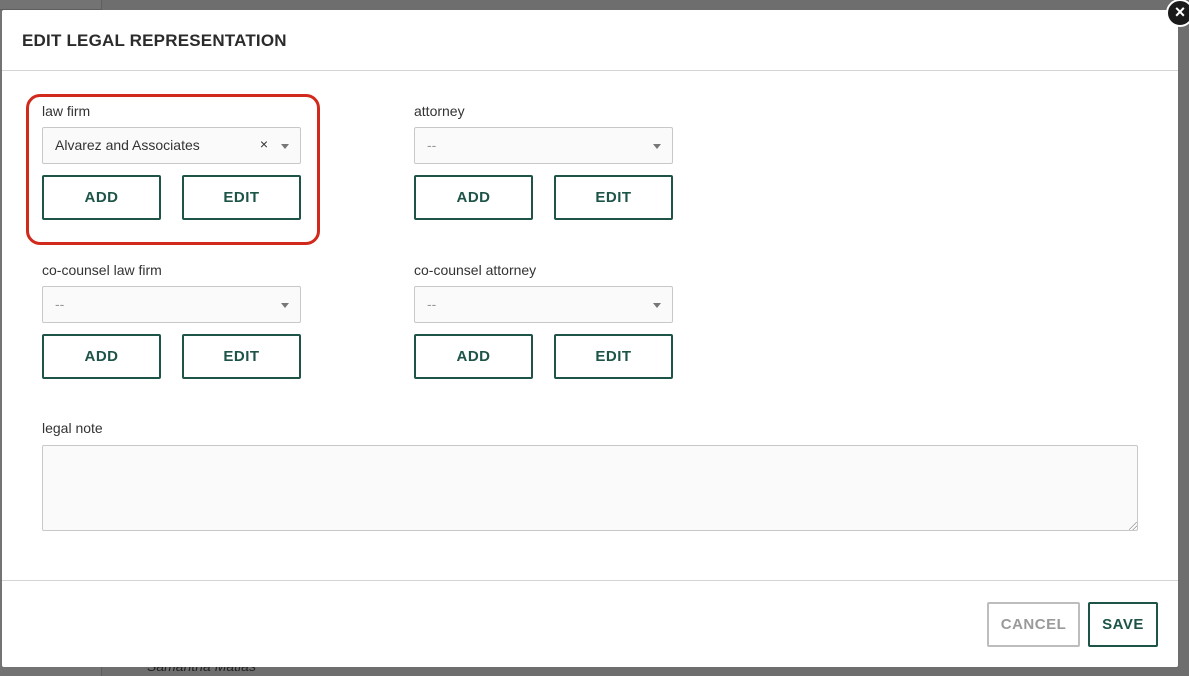  I want to click on law-firm-select: Alvarez and Associates ×, so click(171, 145).